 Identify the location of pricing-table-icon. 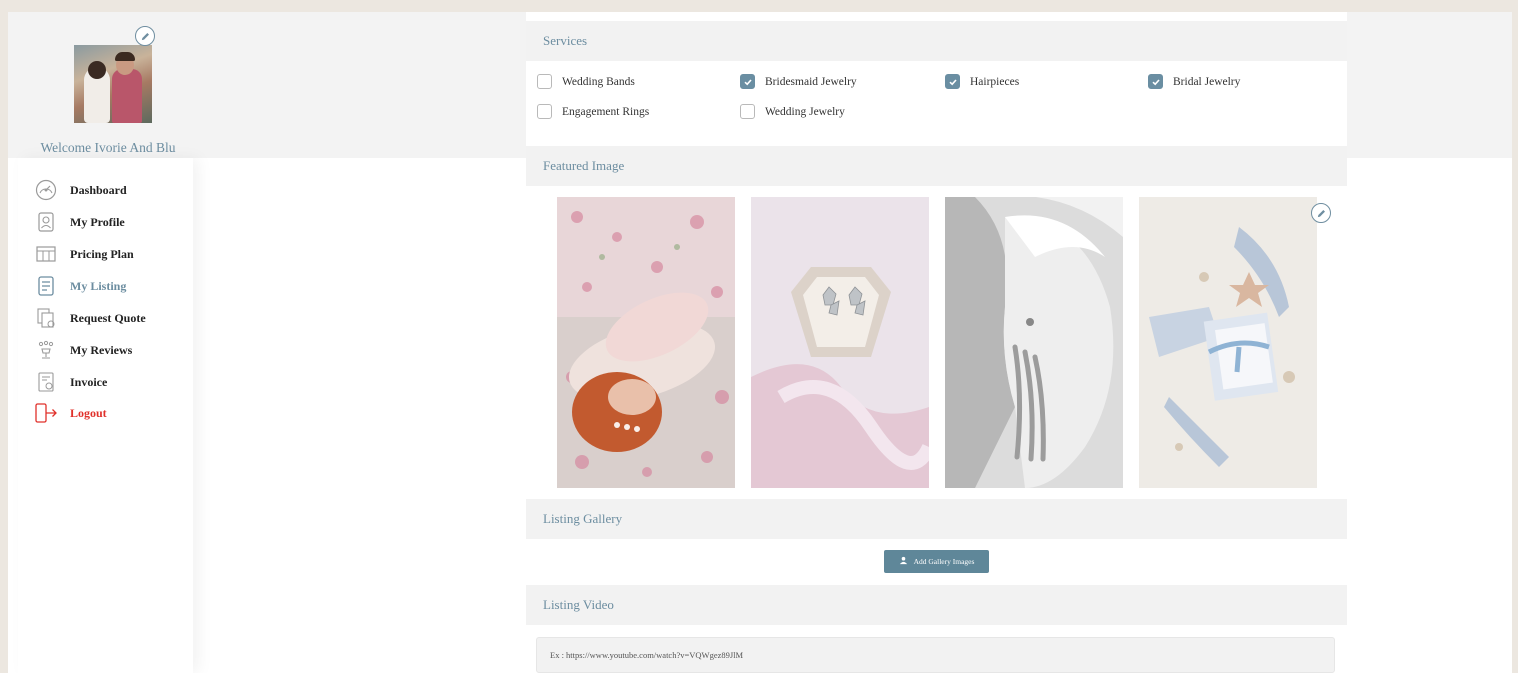
(46, 254).